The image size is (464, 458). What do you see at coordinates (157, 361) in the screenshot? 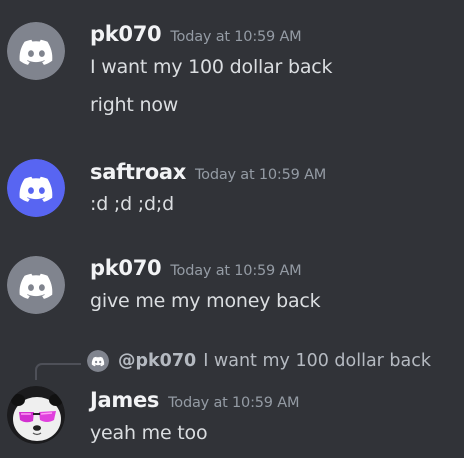
I see `reply-mention: @pk070` at bounding box center [157, 361].